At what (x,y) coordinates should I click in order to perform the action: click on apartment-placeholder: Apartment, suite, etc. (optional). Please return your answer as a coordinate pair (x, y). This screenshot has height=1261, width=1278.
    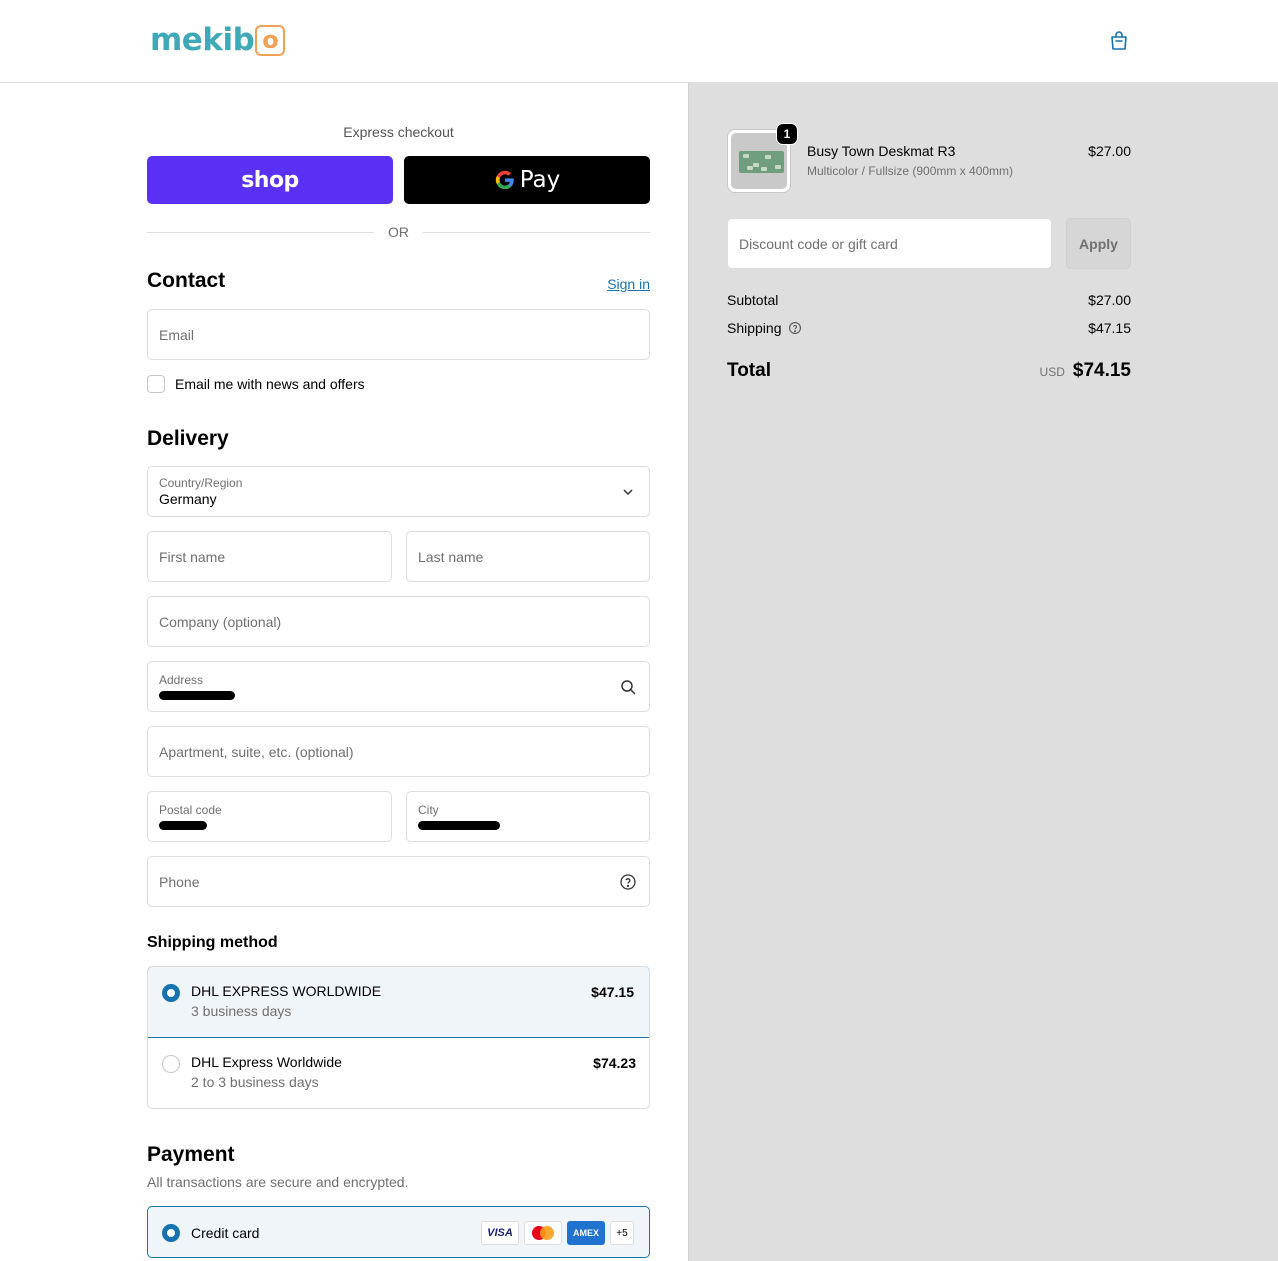
    Looking at the image, I should click on (256, 751).